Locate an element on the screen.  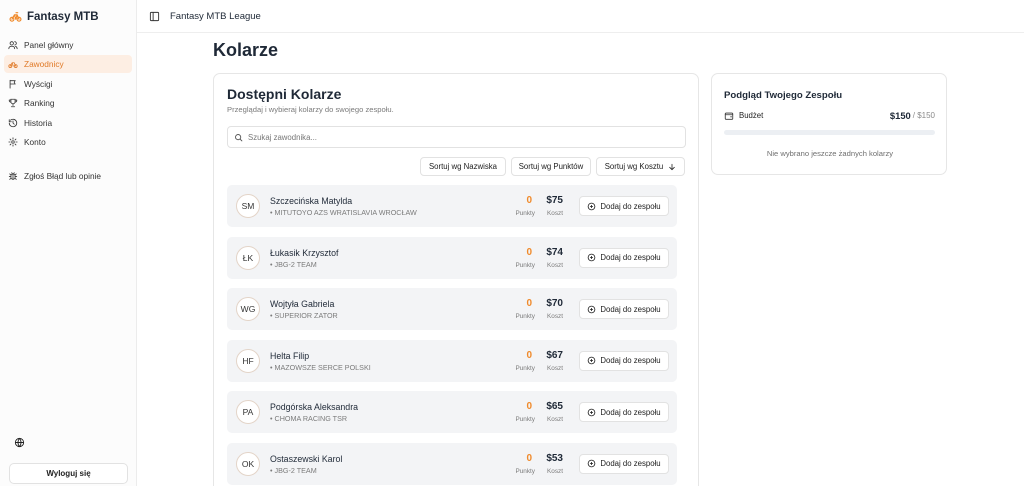
cost-value: $67 is located at coordinates (554, 355).